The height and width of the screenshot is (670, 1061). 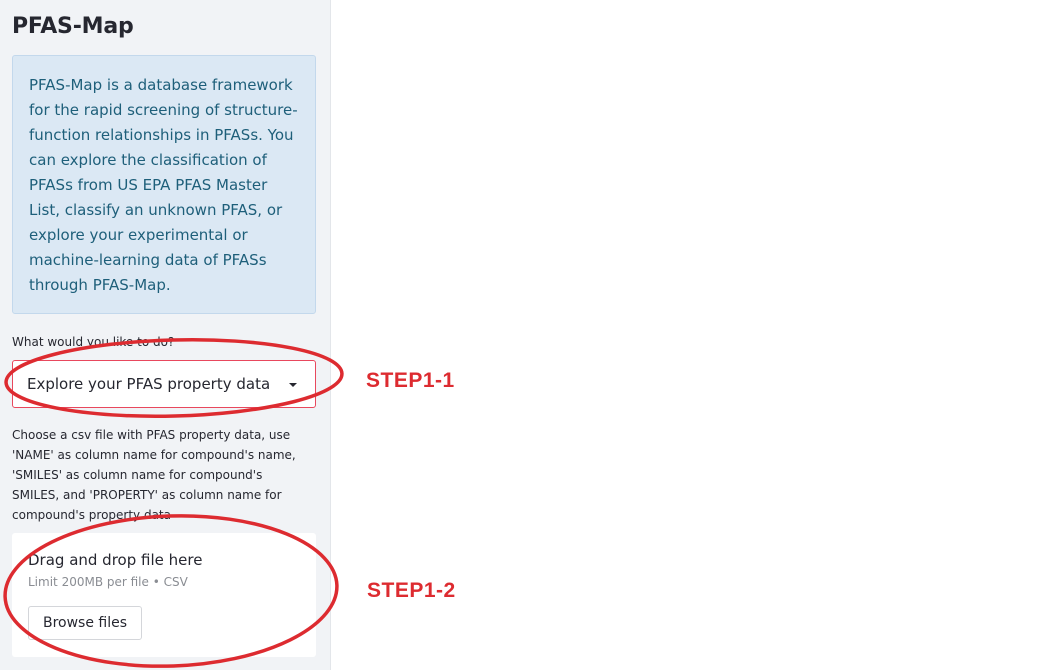 I want to click on dropzone-title: Drag and drop file here, so click(x=115, y=560).